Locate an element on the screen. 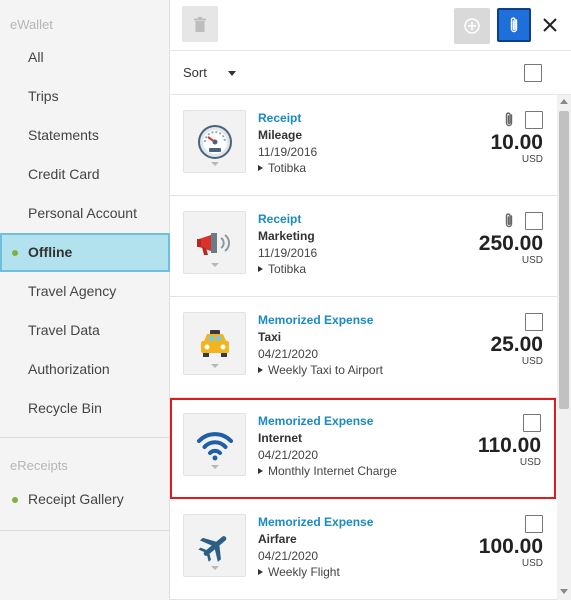 This screenshot has width=571, height=600. sidebar-item-label: Authorization is located at coordinates (69, 369).